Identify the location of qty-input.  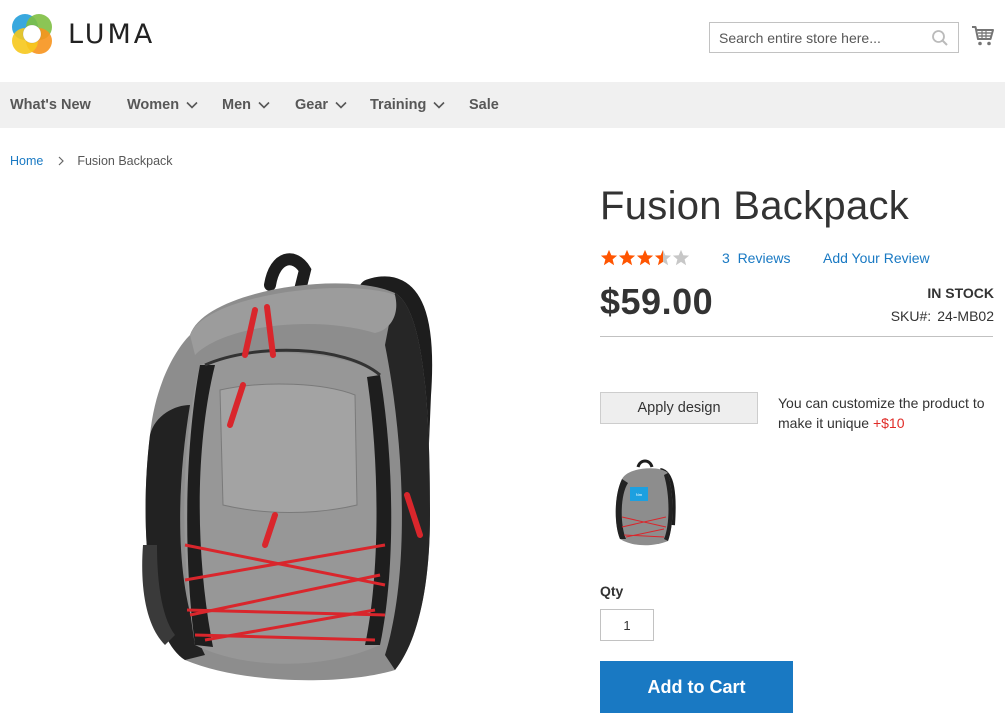
(627, 625).